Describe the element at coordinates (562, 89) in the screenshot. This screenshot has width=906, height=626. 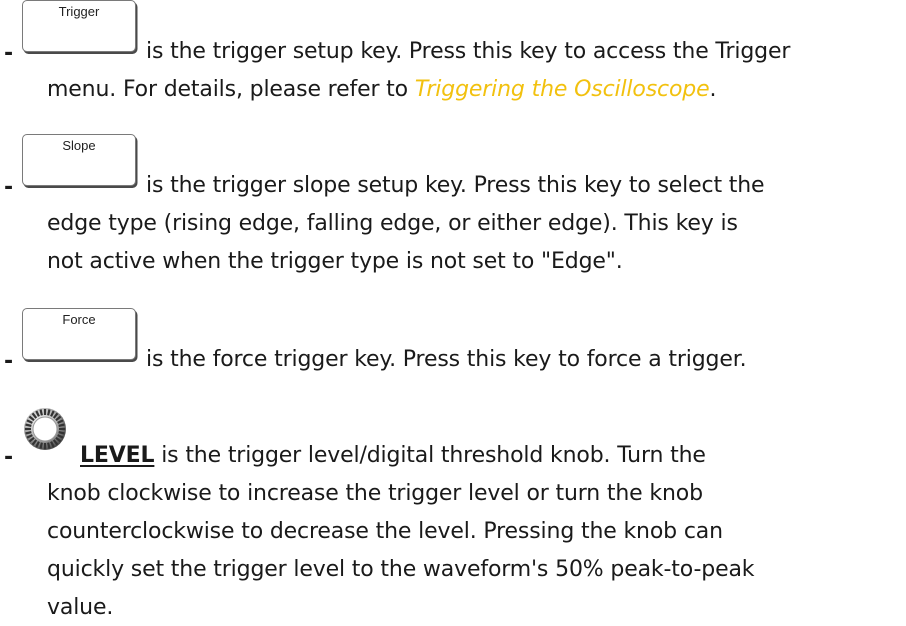
I see `triggering-oscilloscope-link: Triggering the Oscilloscope` at that location.